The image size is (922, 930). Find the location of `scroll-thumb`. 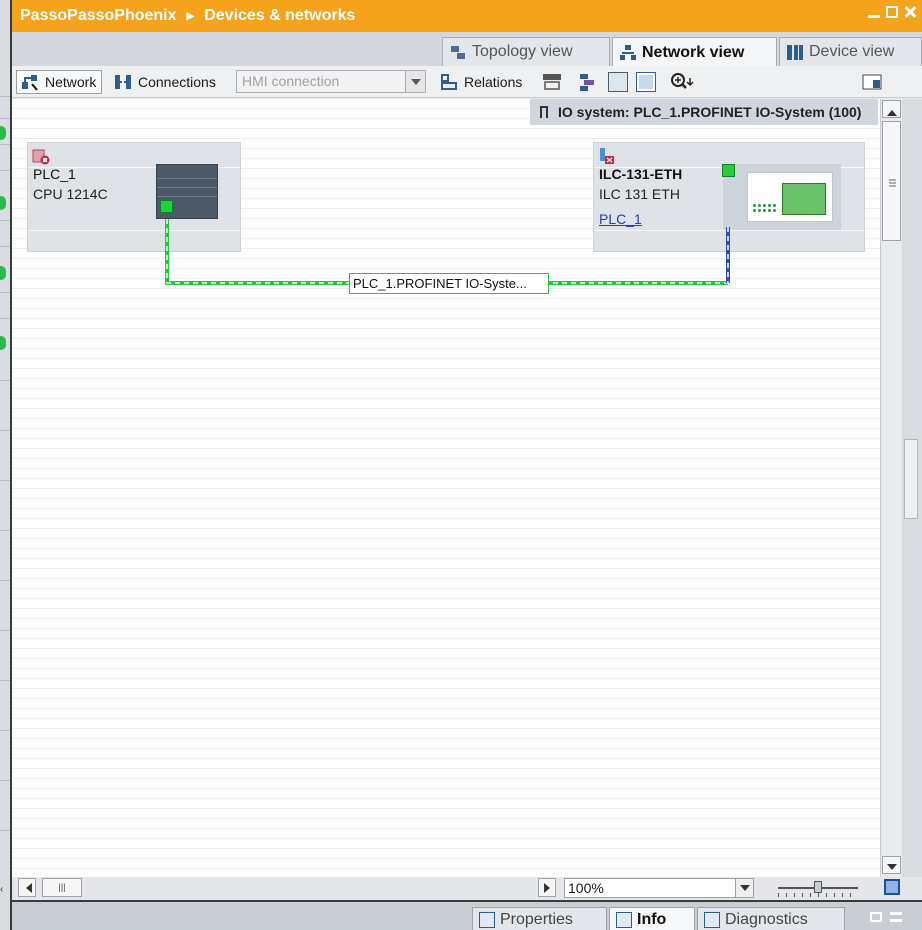

scroll-thumb is located at coordinates (891, 181).